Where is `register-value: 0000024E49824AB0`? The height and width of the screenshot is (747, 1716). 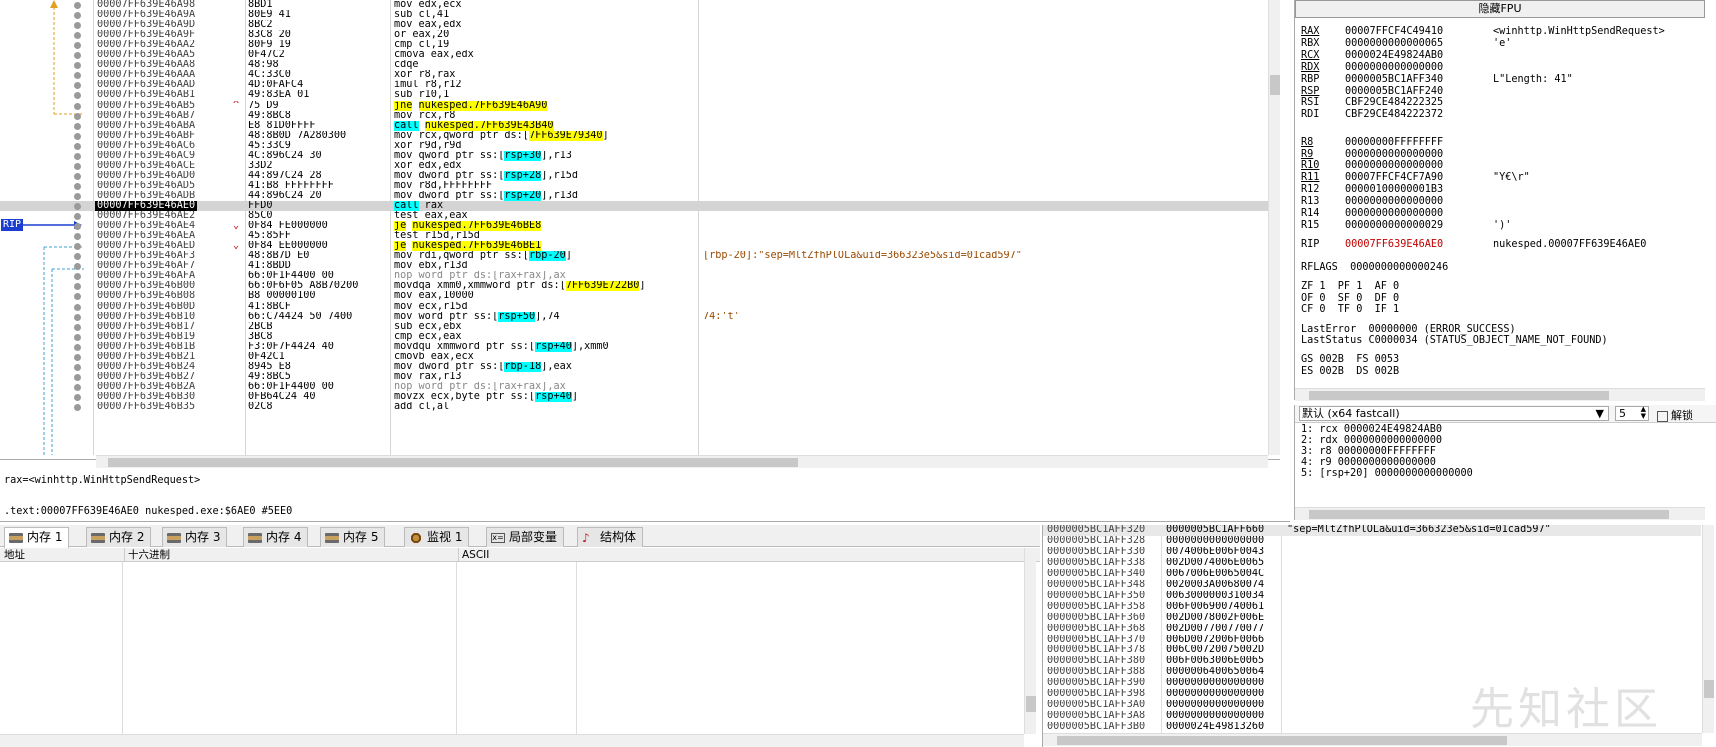
register-value: 0000024E49824AB0 is located at coordinates (1419, 56).